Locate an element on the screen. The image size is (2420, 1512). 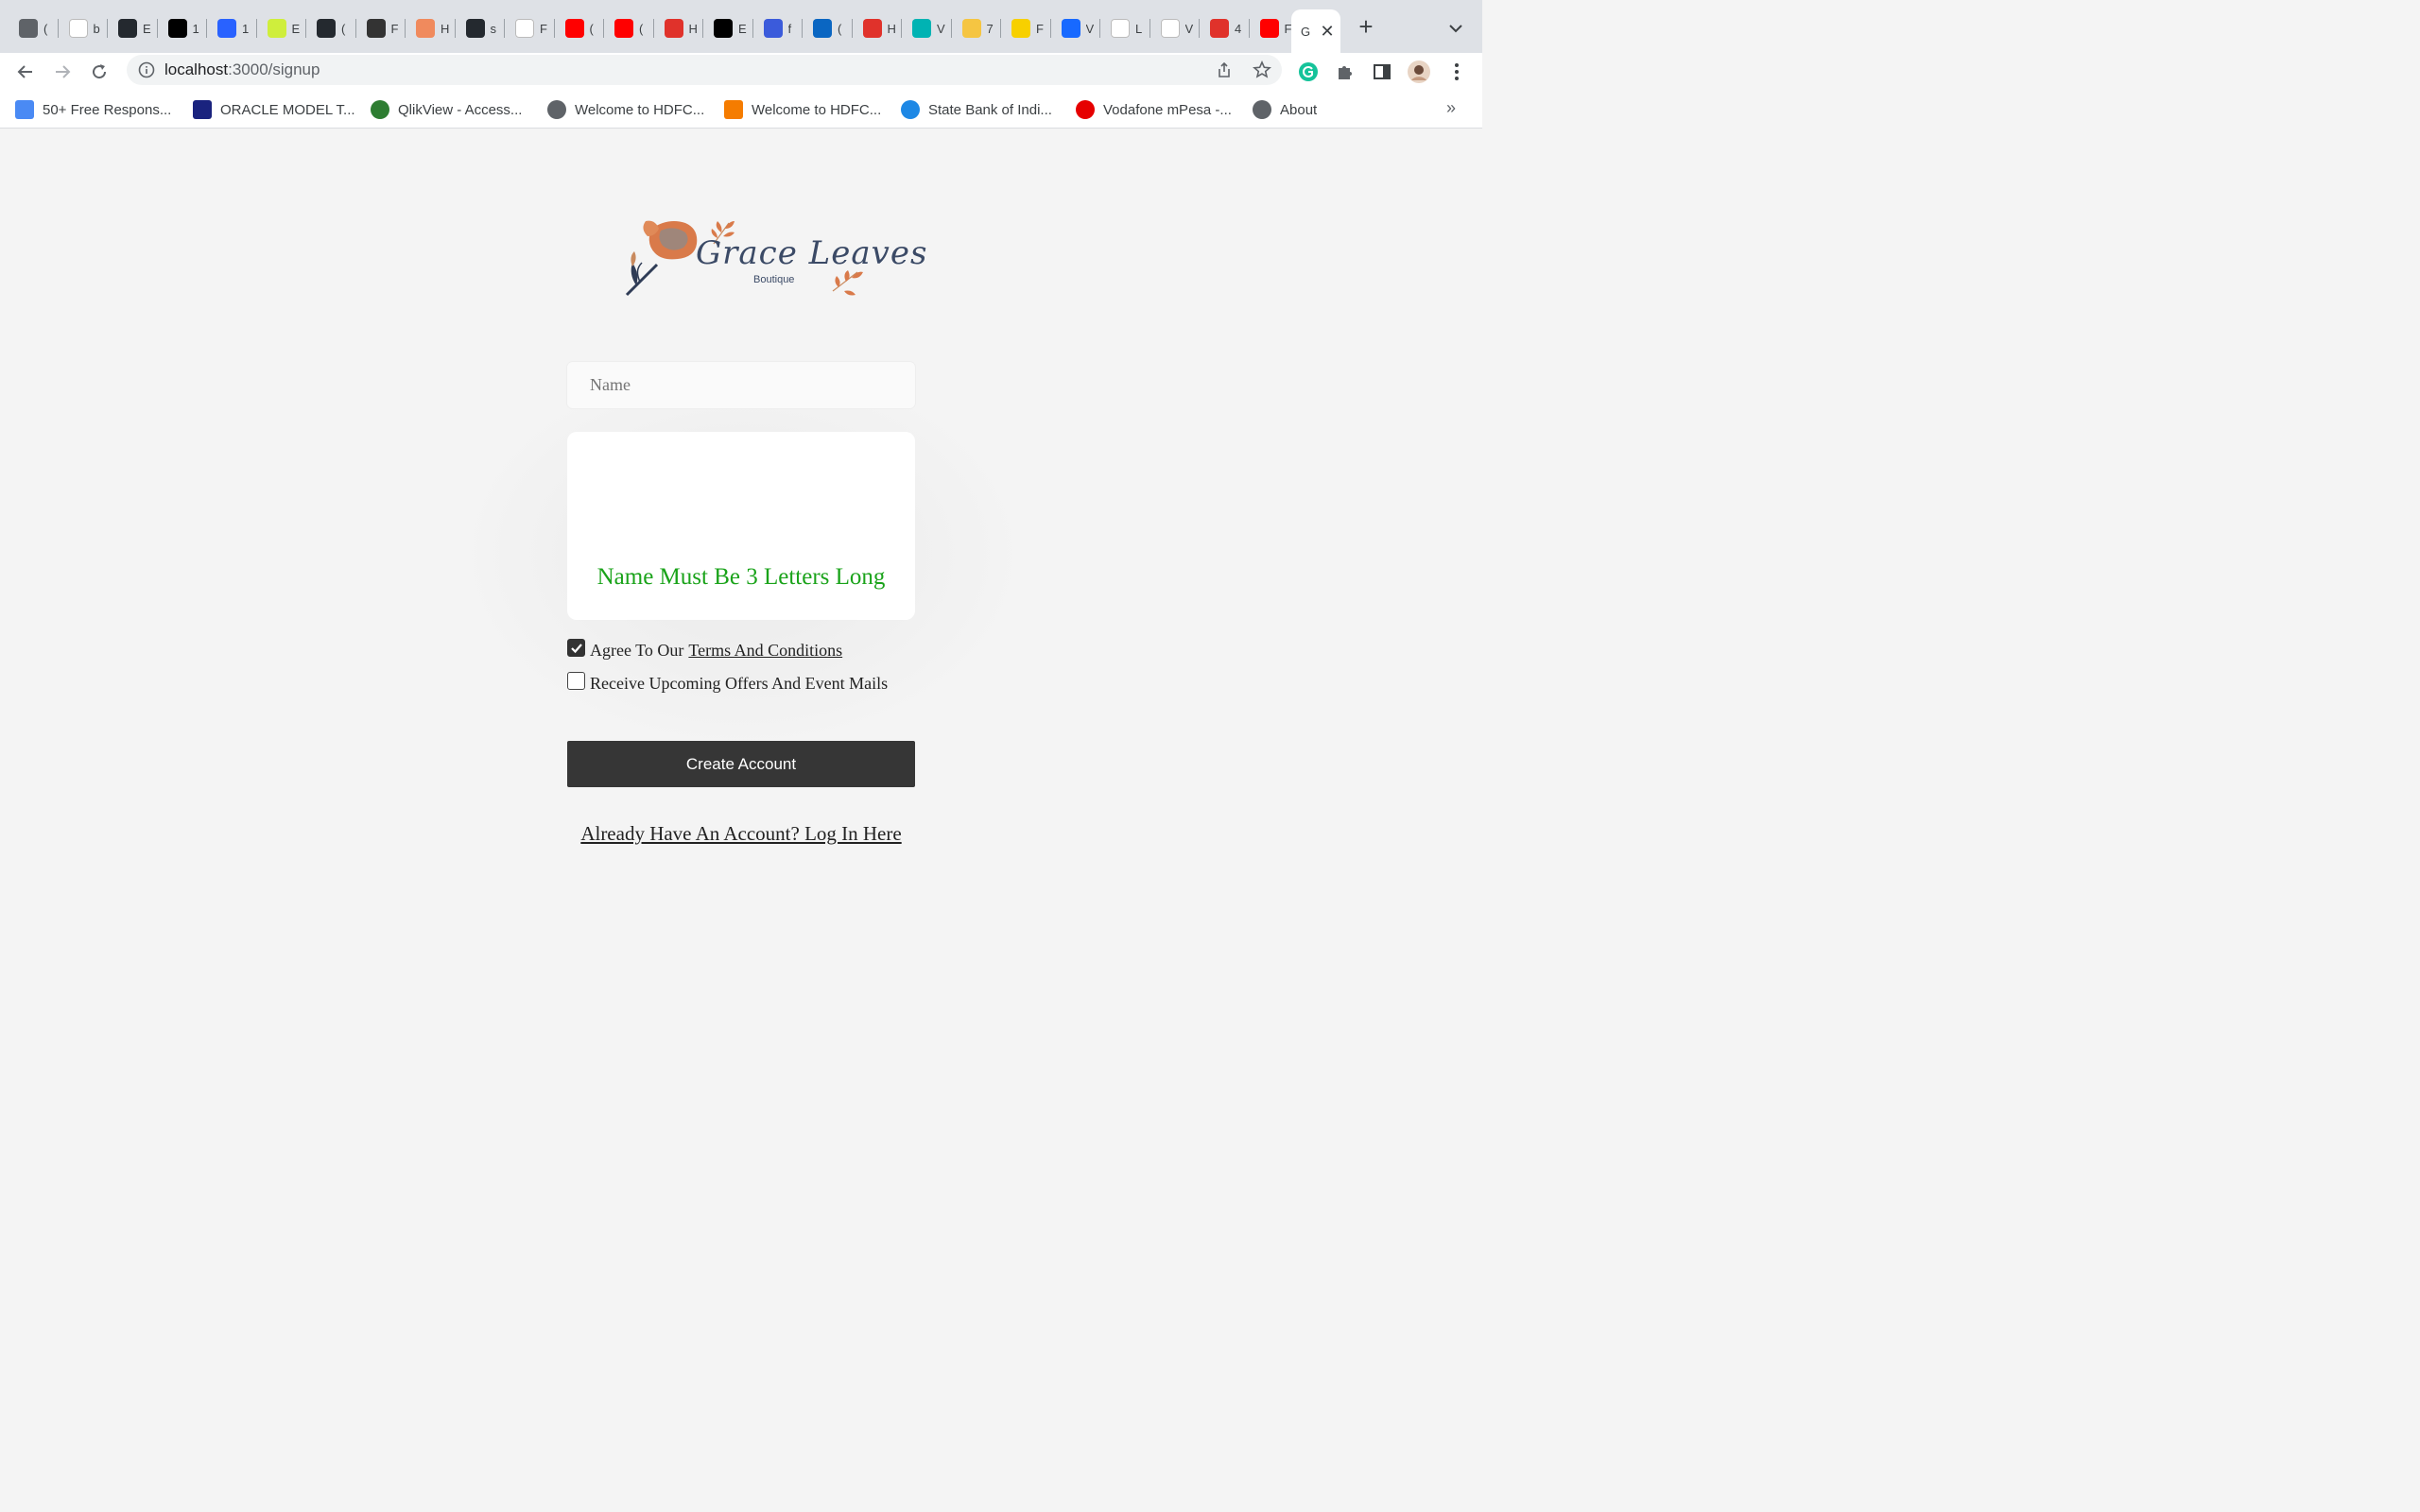
tab-21: V is located at coordinates (1077, 28).